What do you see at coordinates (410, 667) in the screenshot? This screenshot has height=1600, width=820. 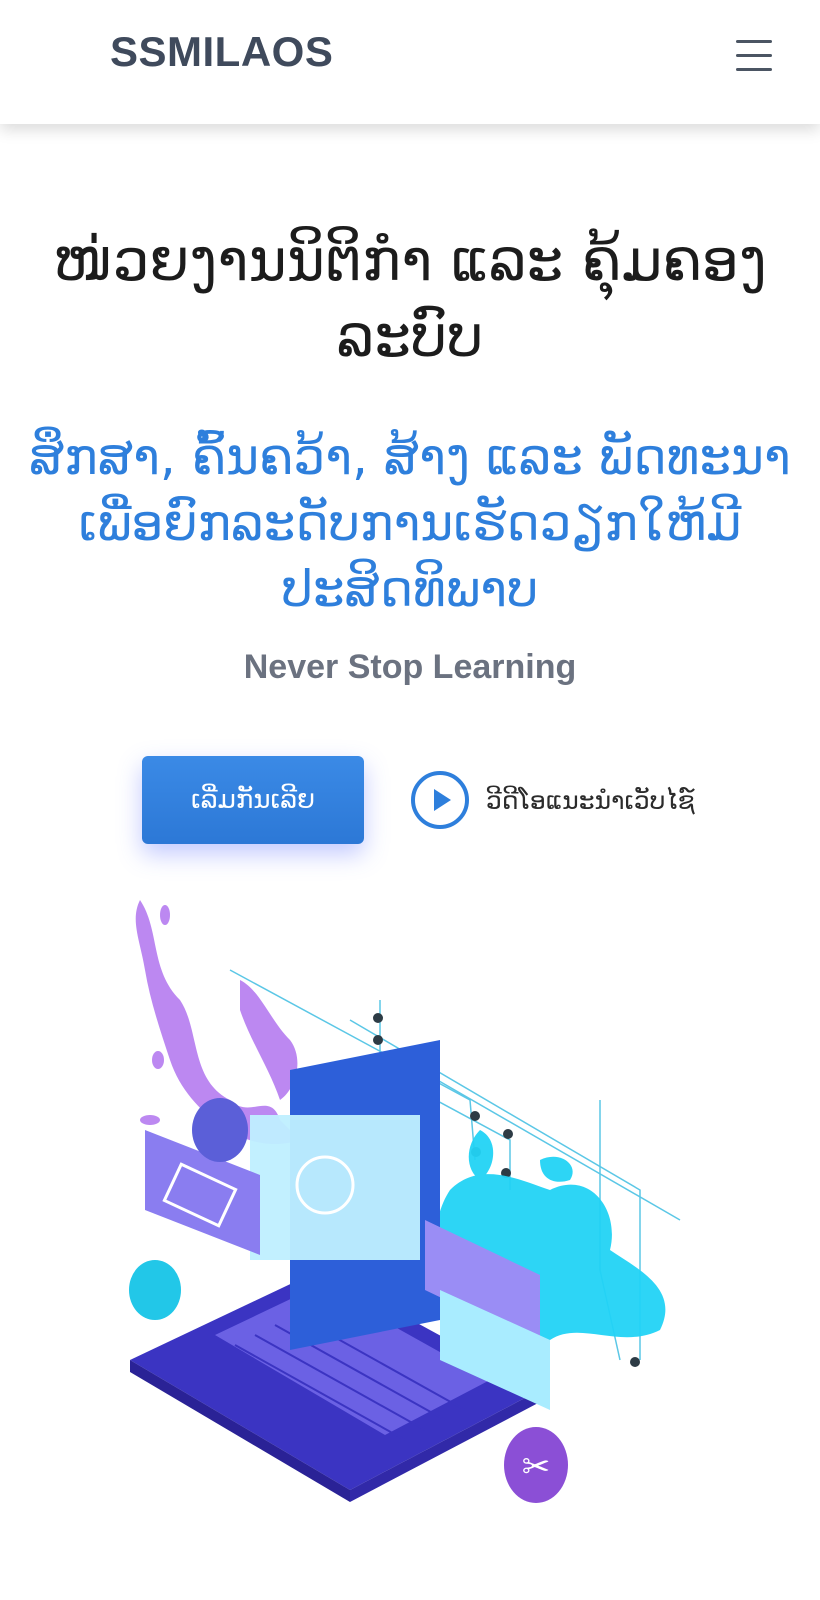 I see `tagline: Never Stop Learning` at bounding box center [410, 667].